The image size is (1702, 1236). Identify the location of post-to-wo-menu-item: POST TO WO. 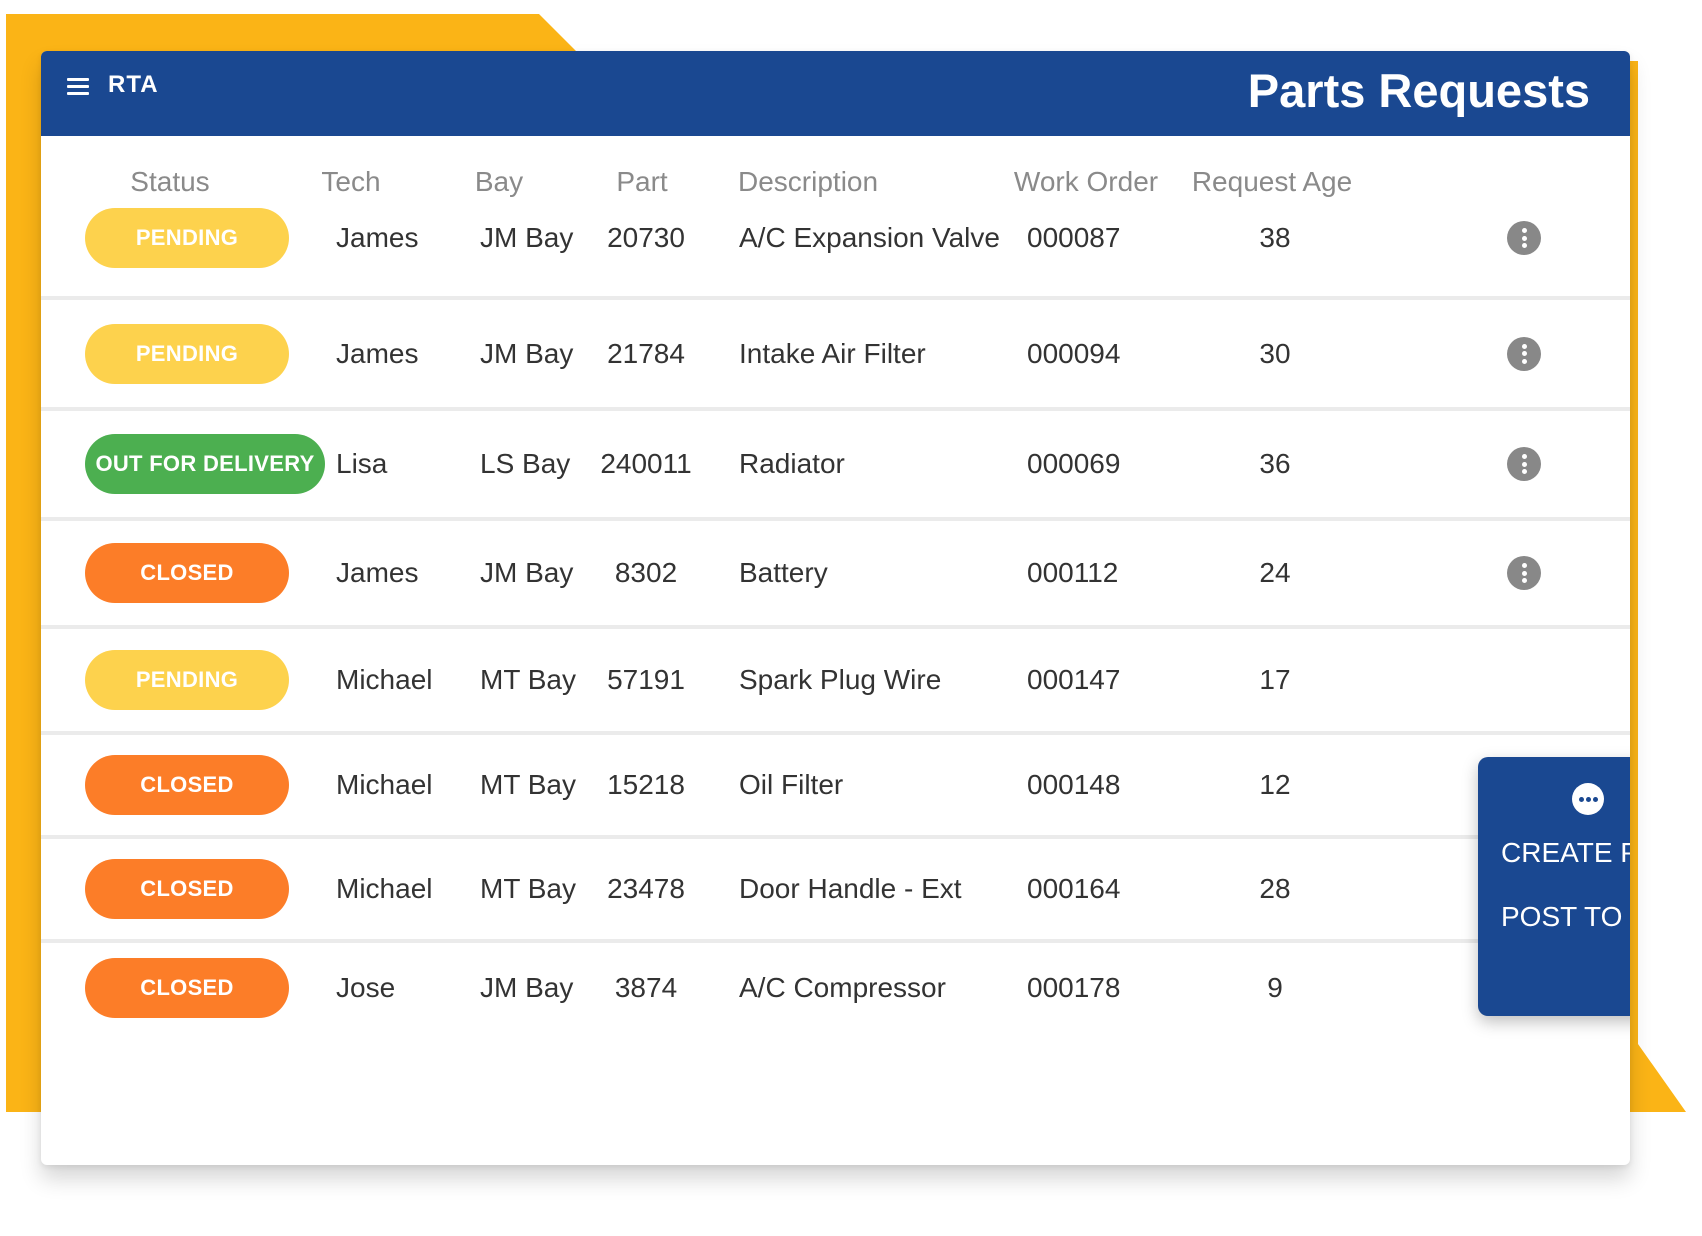
(1565, 917).